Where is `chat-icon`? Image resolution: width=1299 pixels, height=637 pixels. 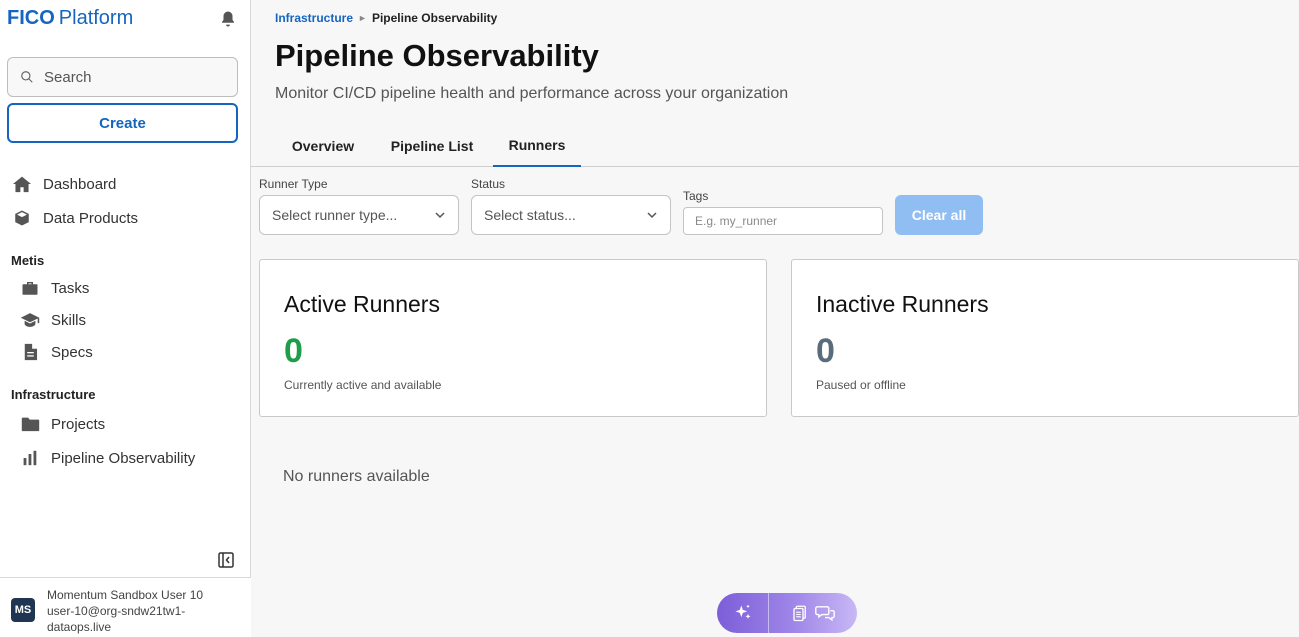
chat-icon is located at coordinates (825, 613).